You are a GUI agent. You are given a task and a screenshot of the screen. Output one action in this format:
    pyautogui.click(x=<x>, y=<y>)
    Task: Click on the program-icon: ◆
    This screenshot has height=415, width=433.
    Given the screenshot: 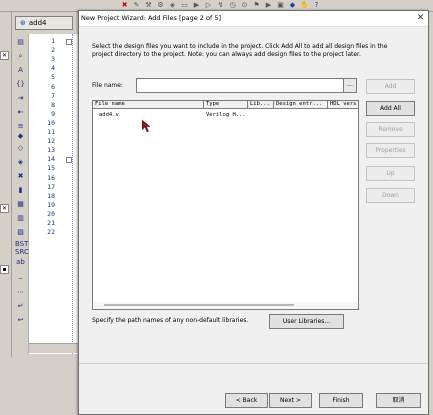 What is the action you would take?
    pyautogui.click(x=292, y=5)
    